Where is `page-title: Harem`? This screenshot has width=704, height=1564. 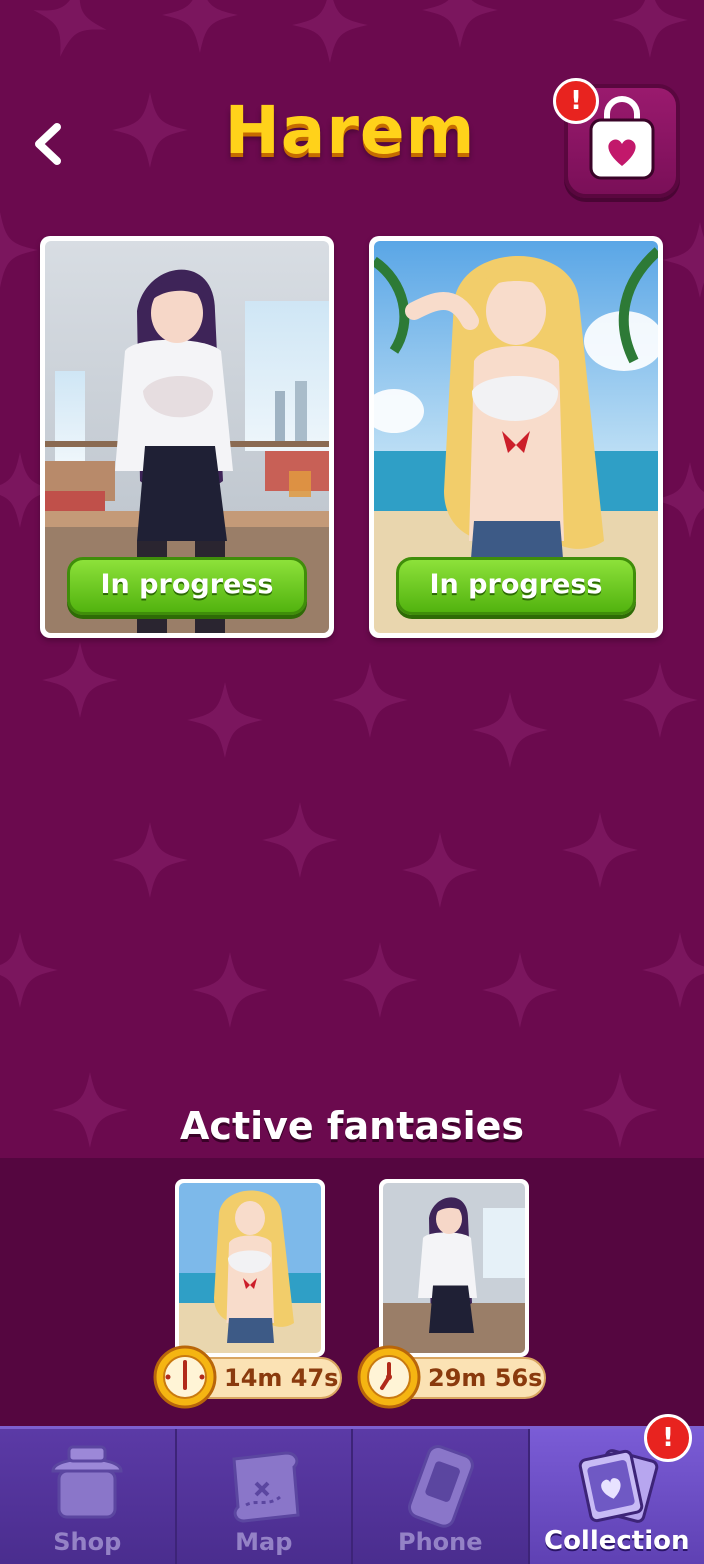 page-title: Harem is located at coordinates (350, 130).